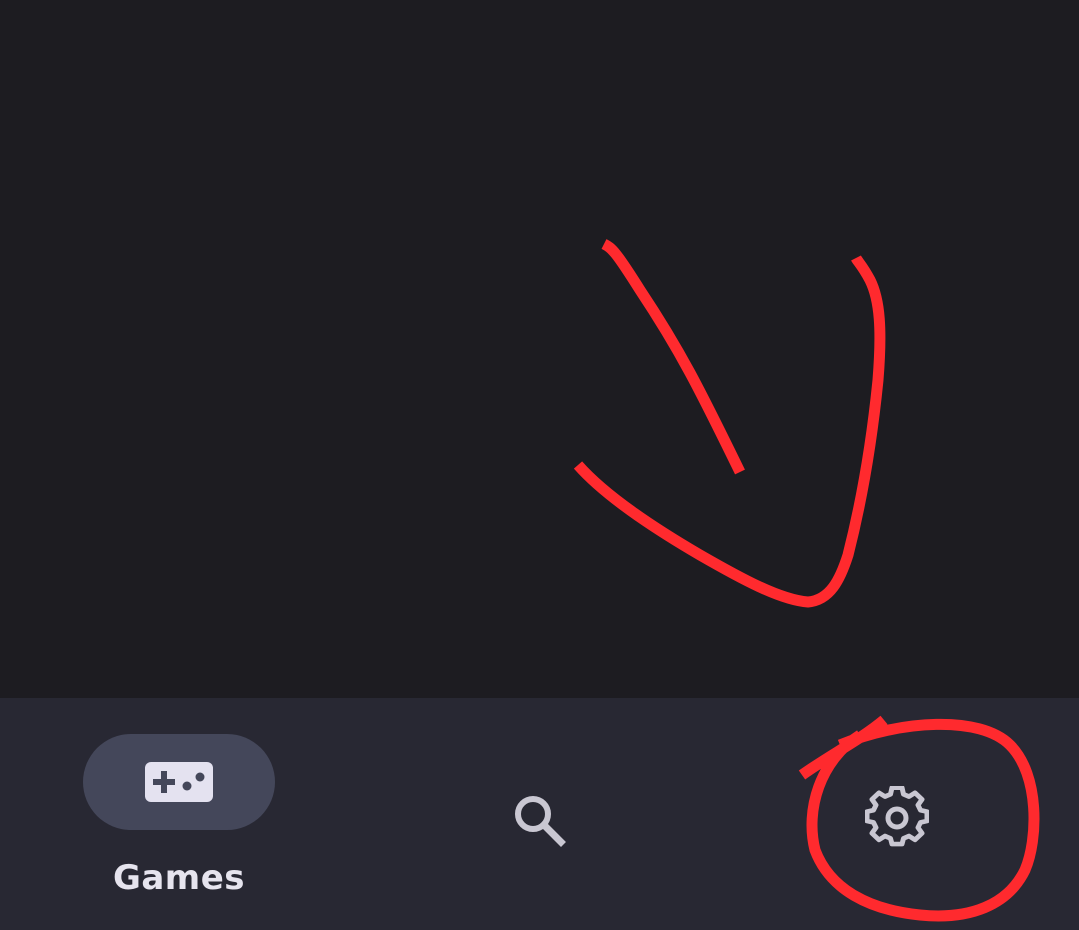  What do you see at coordinates (179, 878) in the screenshot?
I see `nav-label-games: Games` at bounding box center [179, 878].